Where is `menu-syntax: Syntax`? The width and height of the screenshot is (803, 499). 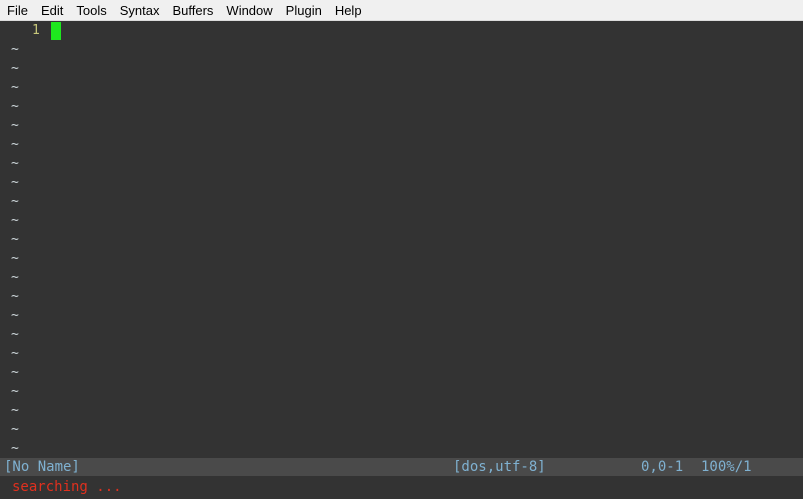 menu-syntax: Syntax is located at coordinates (139, 10).